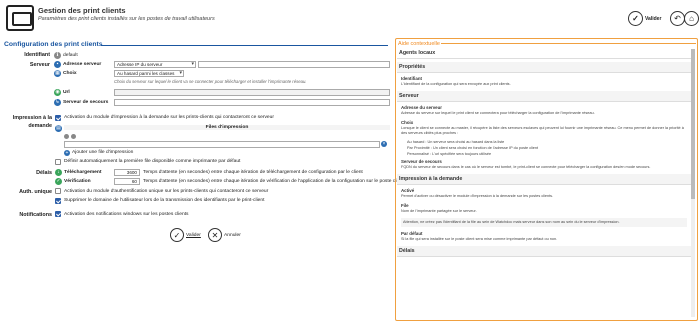 The image size is (700, 334). What do you see at coordinates (421, 161) in the screenshot?
I see `help-secours-title: Serveur de secours` at bounding box center [421, 161].